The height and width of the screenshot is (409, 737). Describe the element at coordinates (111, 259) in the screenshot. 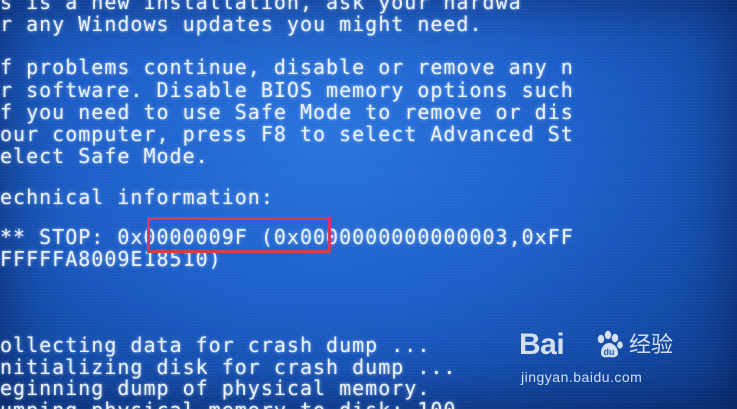

I see `stop-code-params-line: FFFFFA8009E18510)` at that location.